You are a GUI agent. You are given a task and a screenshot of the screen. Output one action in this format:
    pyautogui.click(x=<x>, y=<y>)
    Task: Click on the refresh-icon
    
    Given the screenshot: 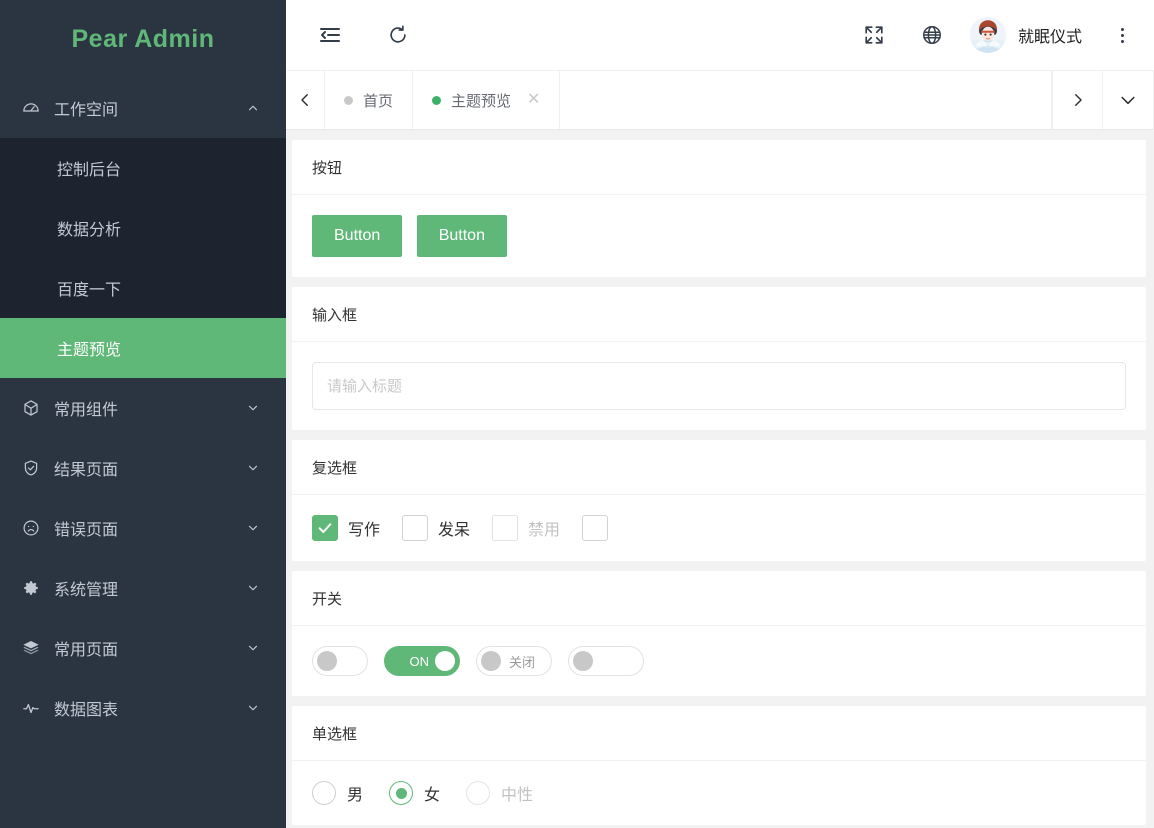 What is the action you would take?
    pyautogui.click(x=398, y=35)
    